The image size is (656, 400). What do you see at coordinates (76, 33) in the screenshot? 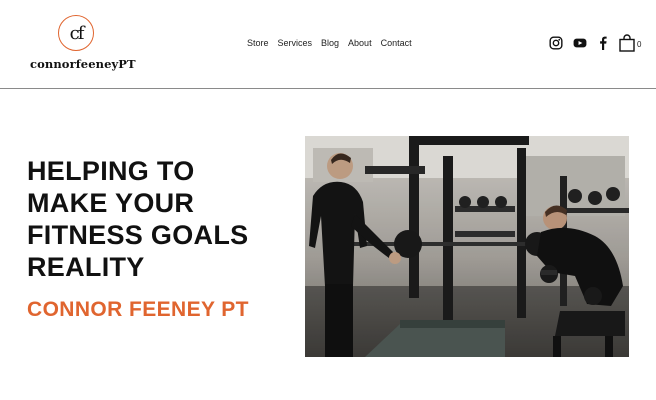
I see `logo-mark: cf` at bounding box center [76, 33].